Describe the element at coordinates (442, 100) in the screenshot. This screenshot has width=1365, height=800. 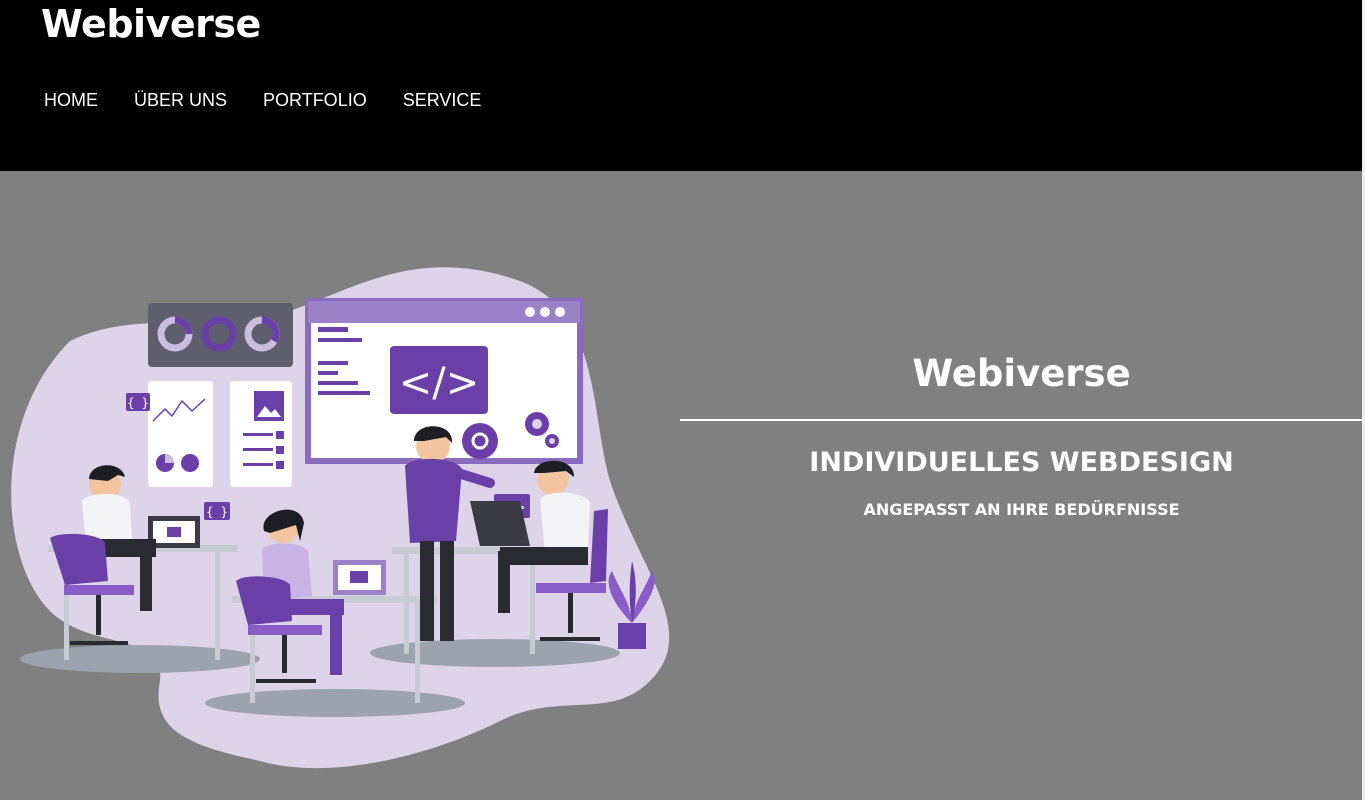
I see `nav-item-service: SERVICE` at that location.